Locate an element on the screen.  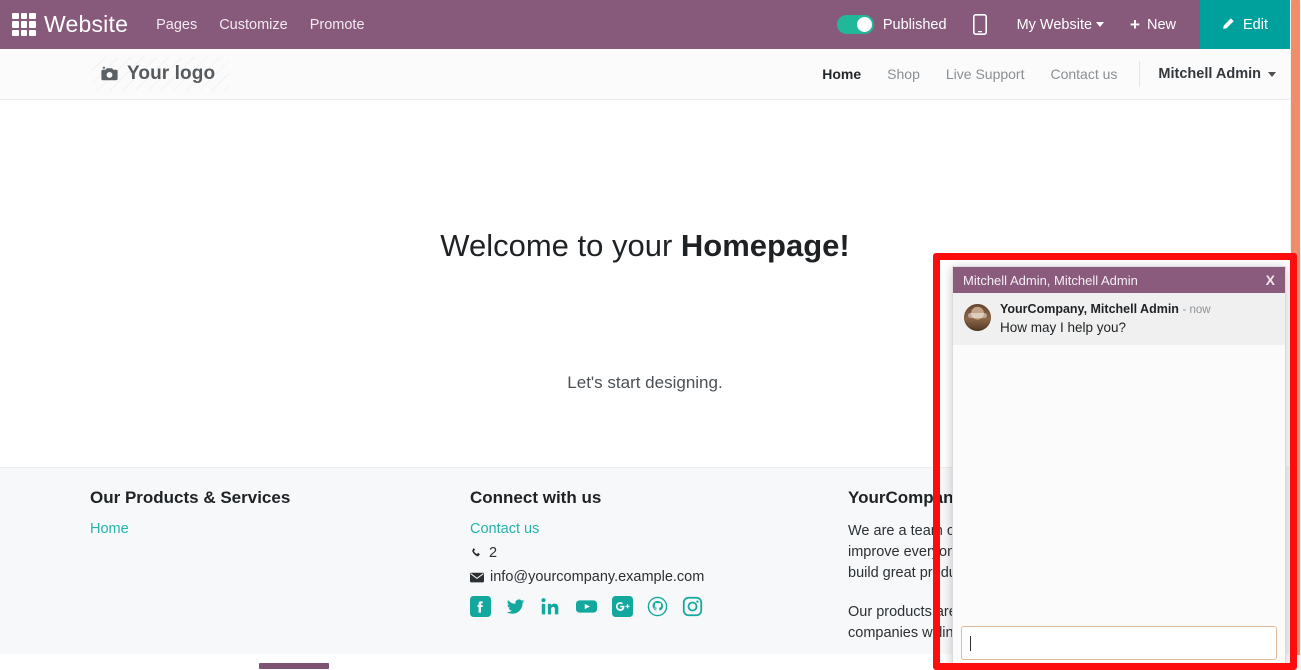
edit-button: Edit is located at coordinates (1245, 24).